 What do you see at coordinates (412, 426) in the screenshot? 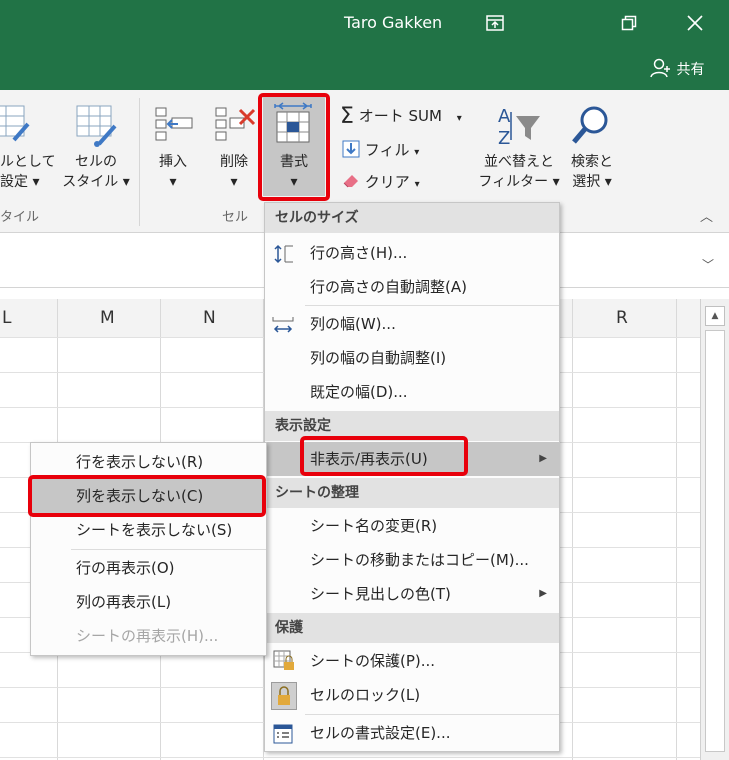
I see `menu-header-visibility: 表示設定` at bounding box center [412, 426].